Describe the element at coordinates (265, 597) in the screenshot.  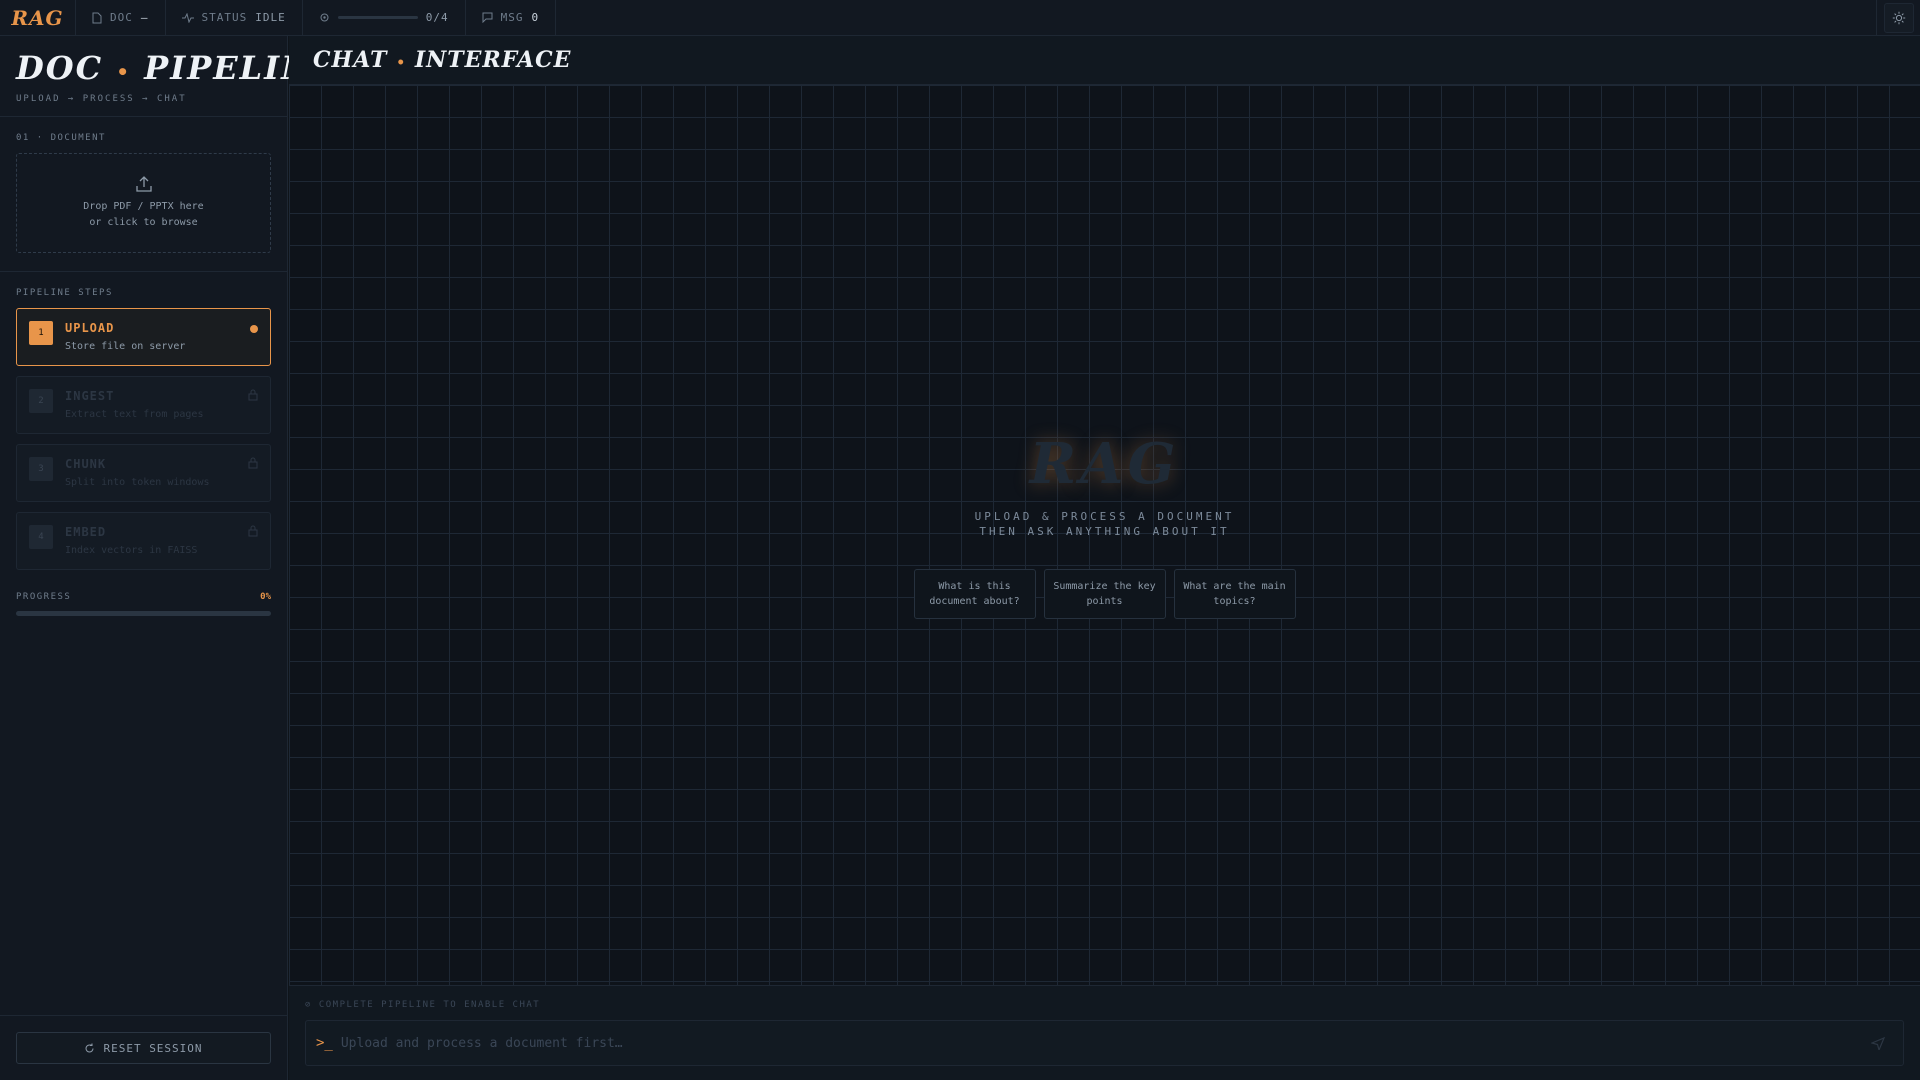
I see `progress-percent: 0%` at that location.